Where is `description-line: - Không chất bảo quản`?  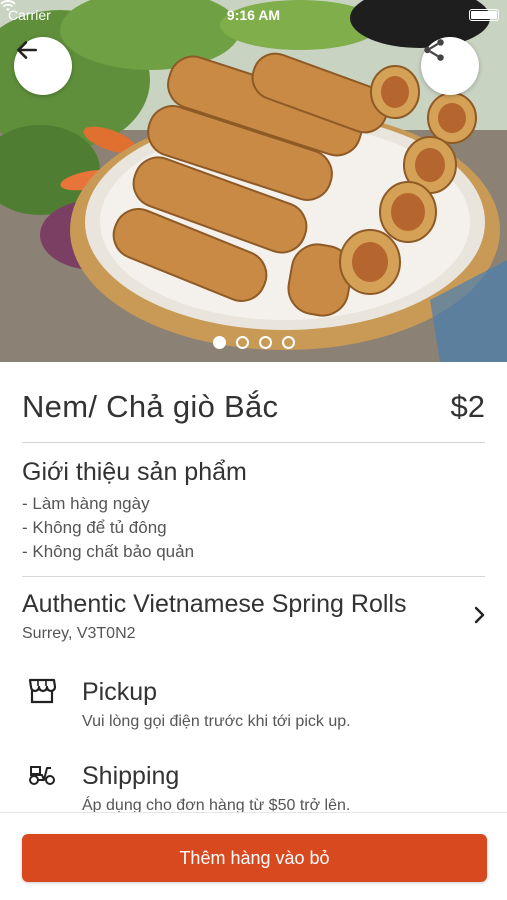
description-line: - Không chất bảo quản is located at coordinates (108, 551).